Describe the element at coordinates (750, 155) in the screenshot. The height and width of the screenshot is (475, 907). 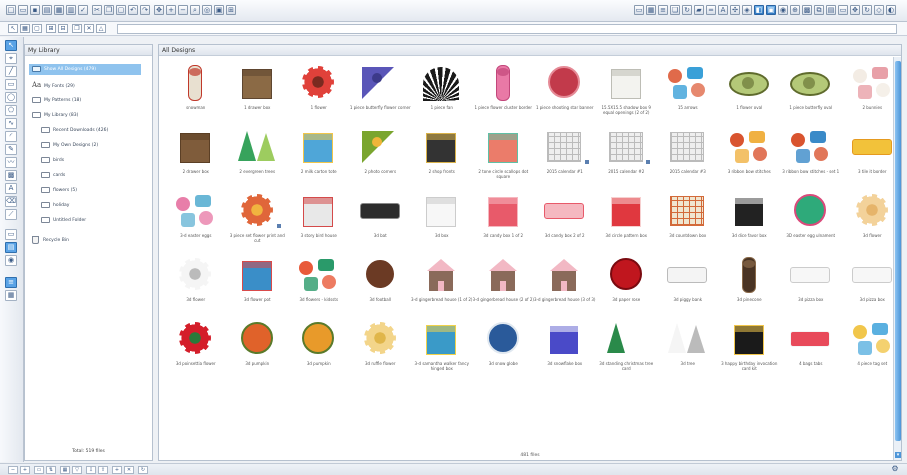
I see `design-thumbnail: 3 ribbon bow stitches` at that location.